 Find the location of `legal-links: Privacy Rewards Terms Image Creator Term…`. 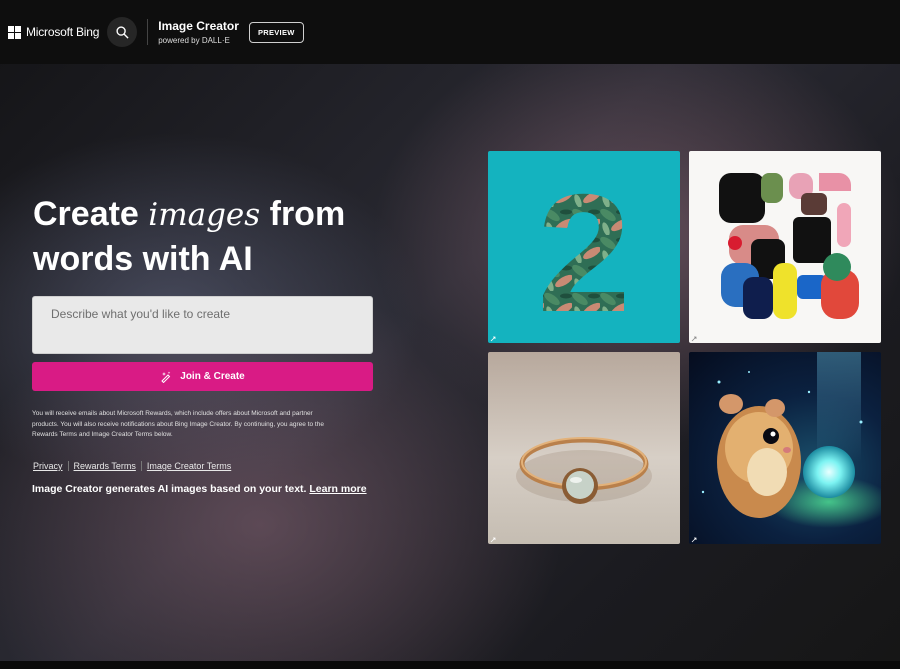

legal-links: Privacy Rewards Terms Image Creator Term… is located at coordinates (132, 466).